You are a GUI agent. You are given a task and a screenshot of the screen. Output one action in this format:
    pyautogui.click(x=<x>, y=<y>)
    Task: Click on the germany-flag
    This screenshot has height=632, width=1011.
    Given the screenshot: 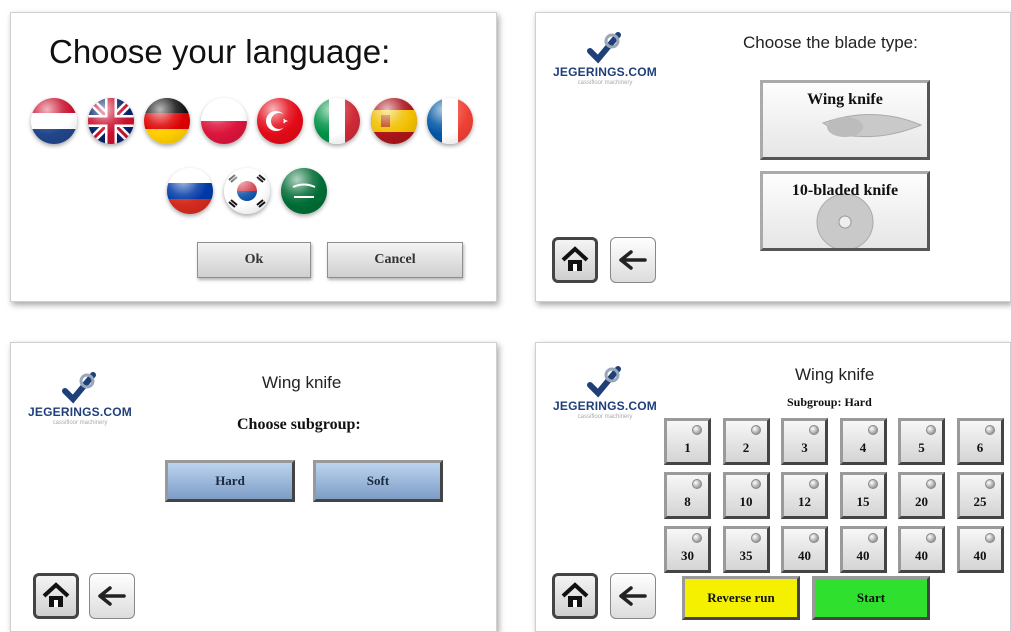 What is the action you would take?
    pyautogui.click(x=167, y=121)
    